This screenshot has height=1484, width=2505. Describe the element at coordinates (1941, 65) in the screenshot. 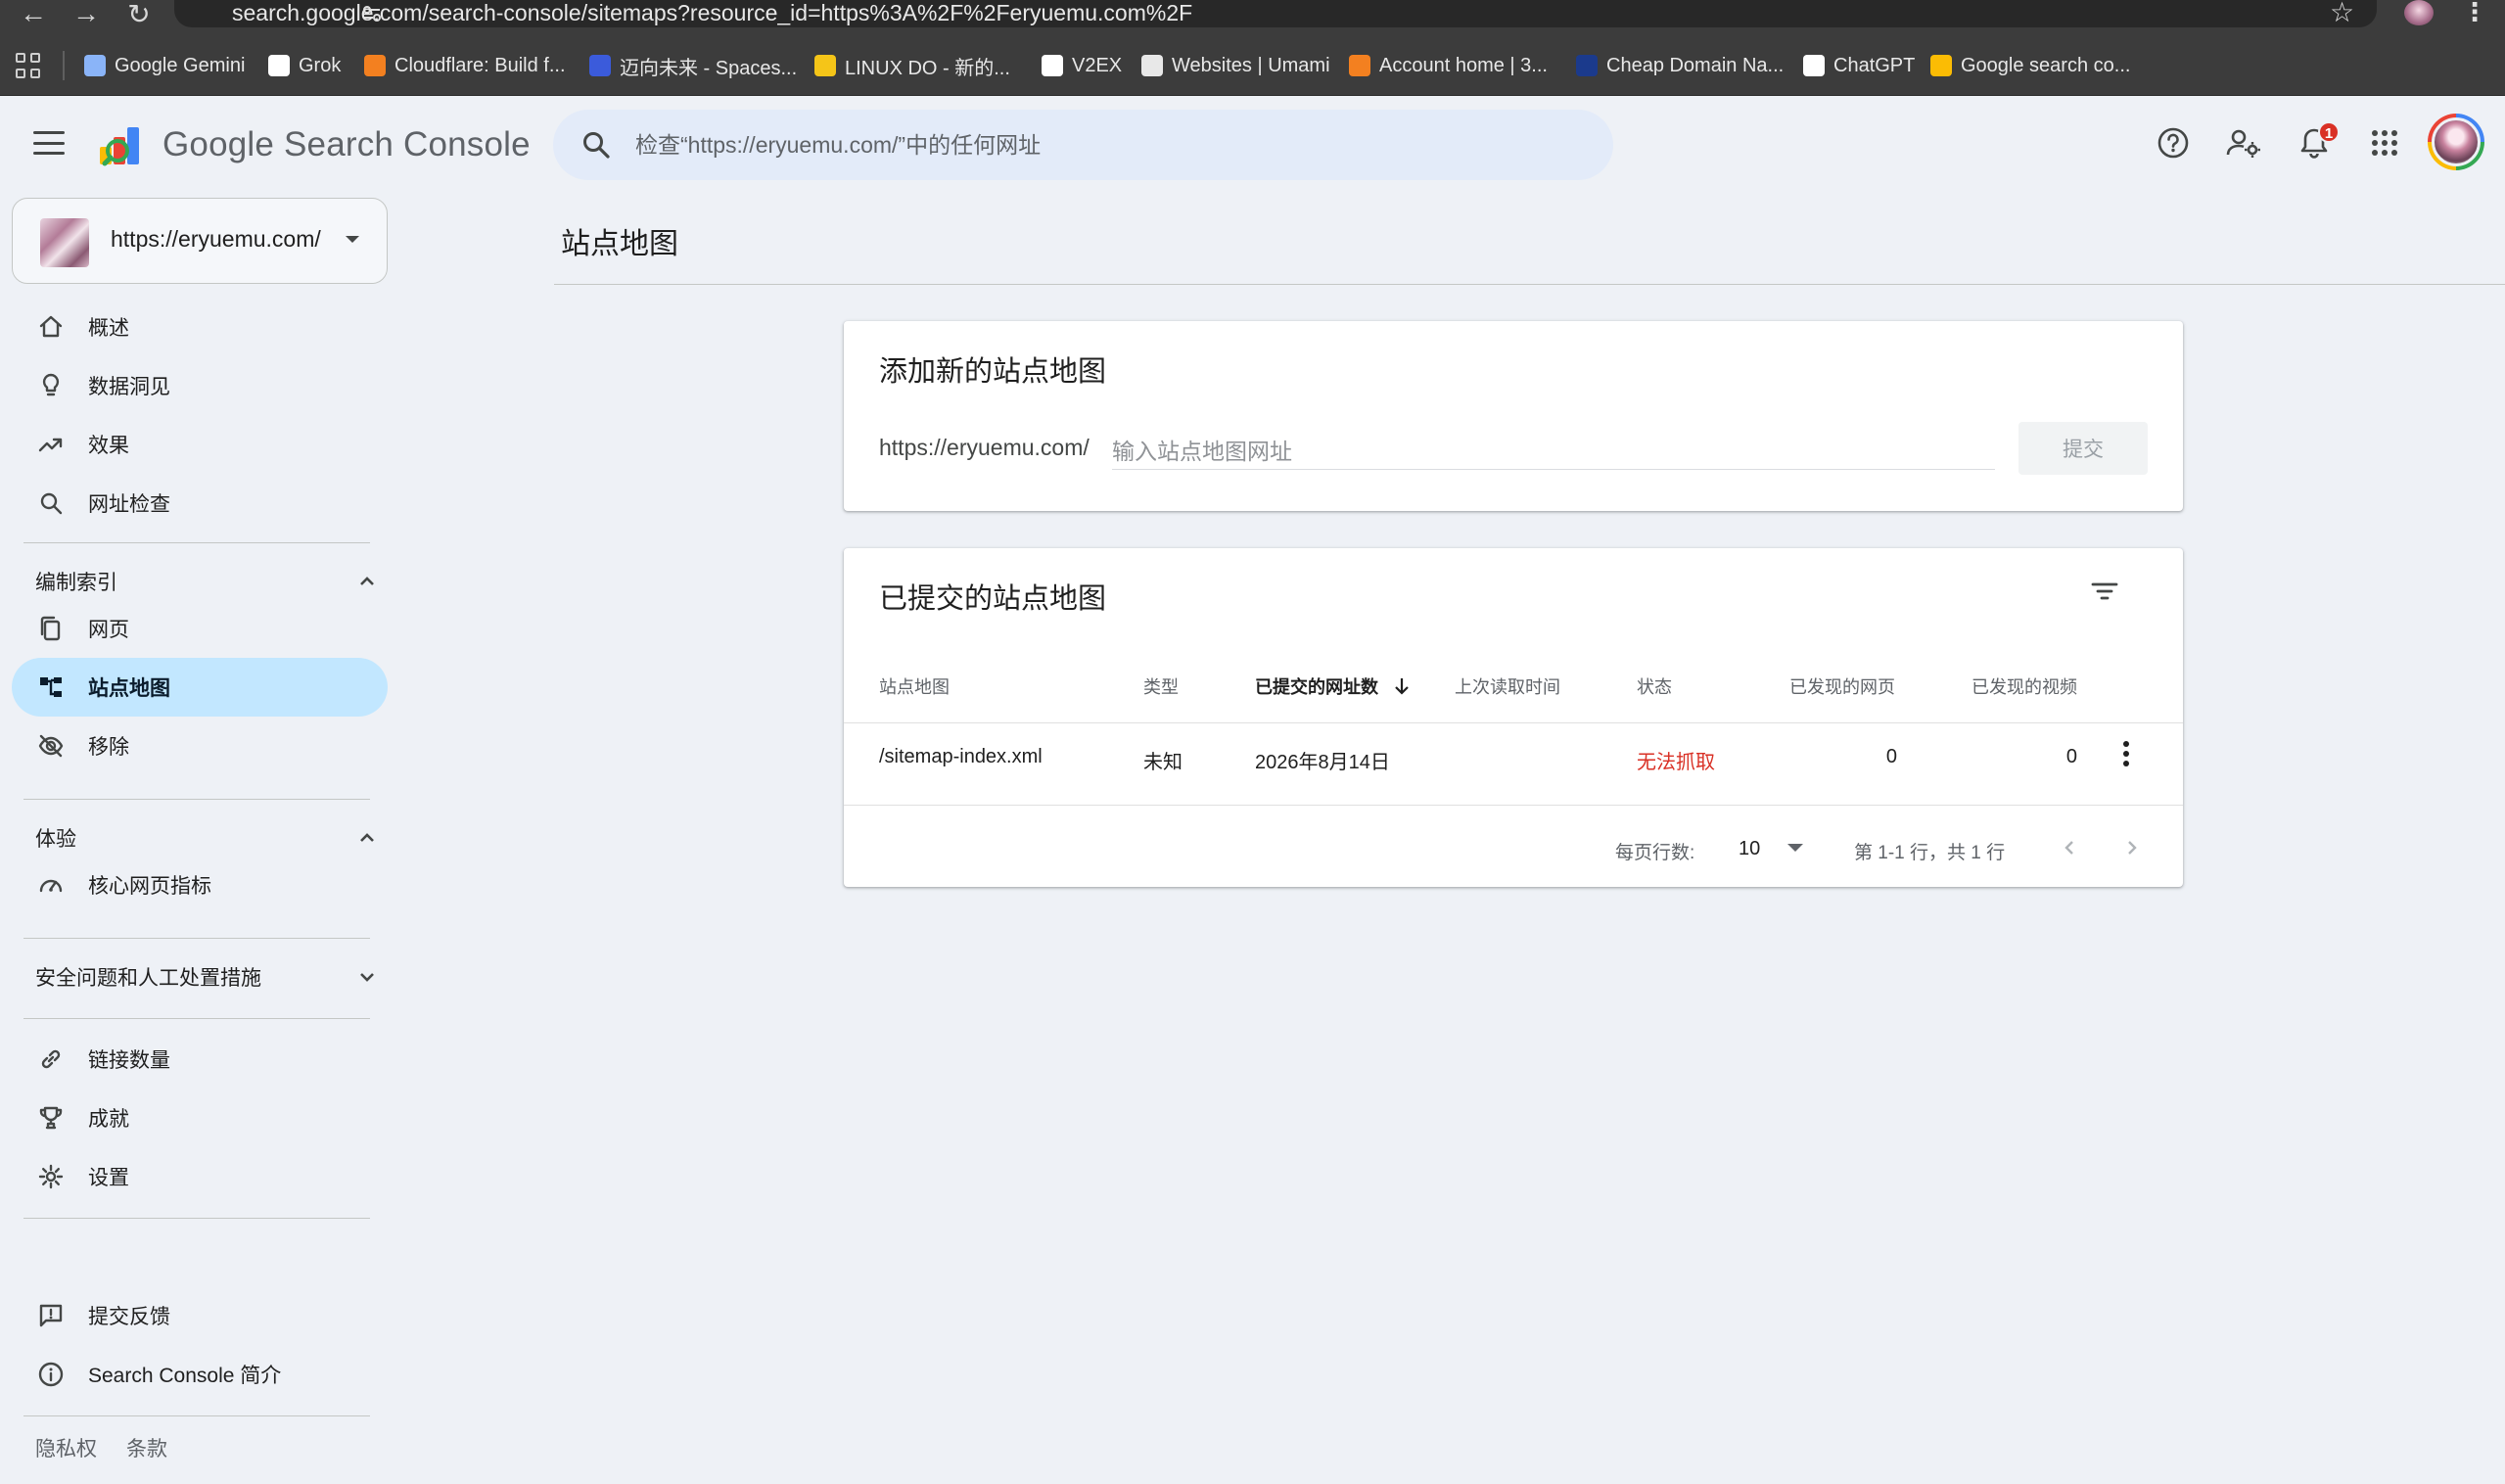

I see `search-console-icon` at that location.